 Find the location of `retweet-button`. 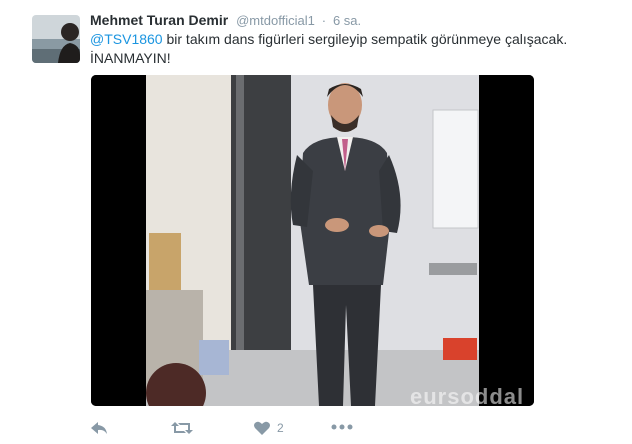

retweet-button is located at coordinates (182, 428).